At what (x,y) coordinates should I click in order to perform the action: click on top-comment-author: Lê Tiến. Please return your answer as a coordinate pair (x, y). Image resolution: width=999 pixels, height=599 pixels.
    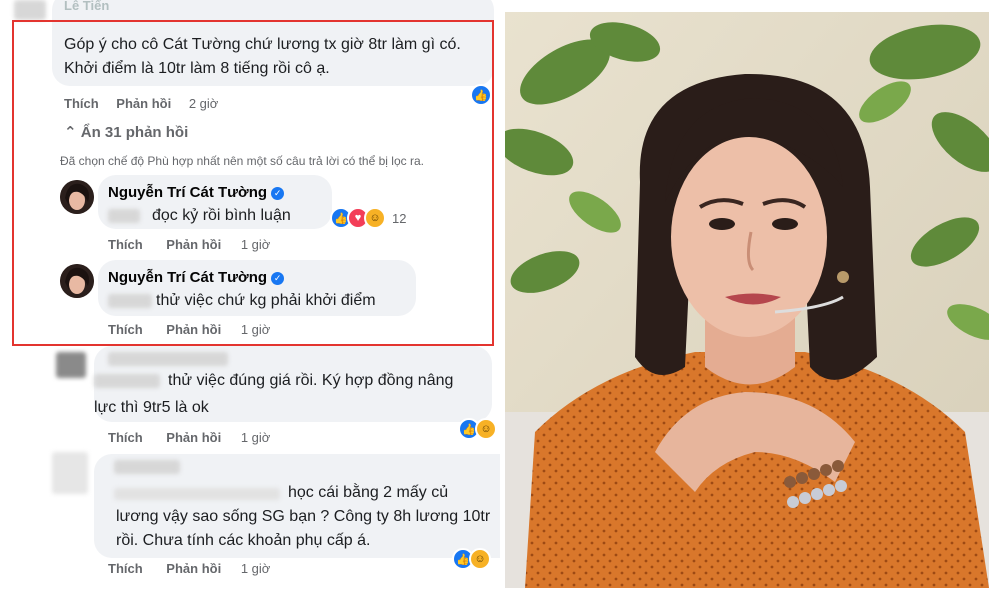
    Looking at the image, I should click on (87, 6).